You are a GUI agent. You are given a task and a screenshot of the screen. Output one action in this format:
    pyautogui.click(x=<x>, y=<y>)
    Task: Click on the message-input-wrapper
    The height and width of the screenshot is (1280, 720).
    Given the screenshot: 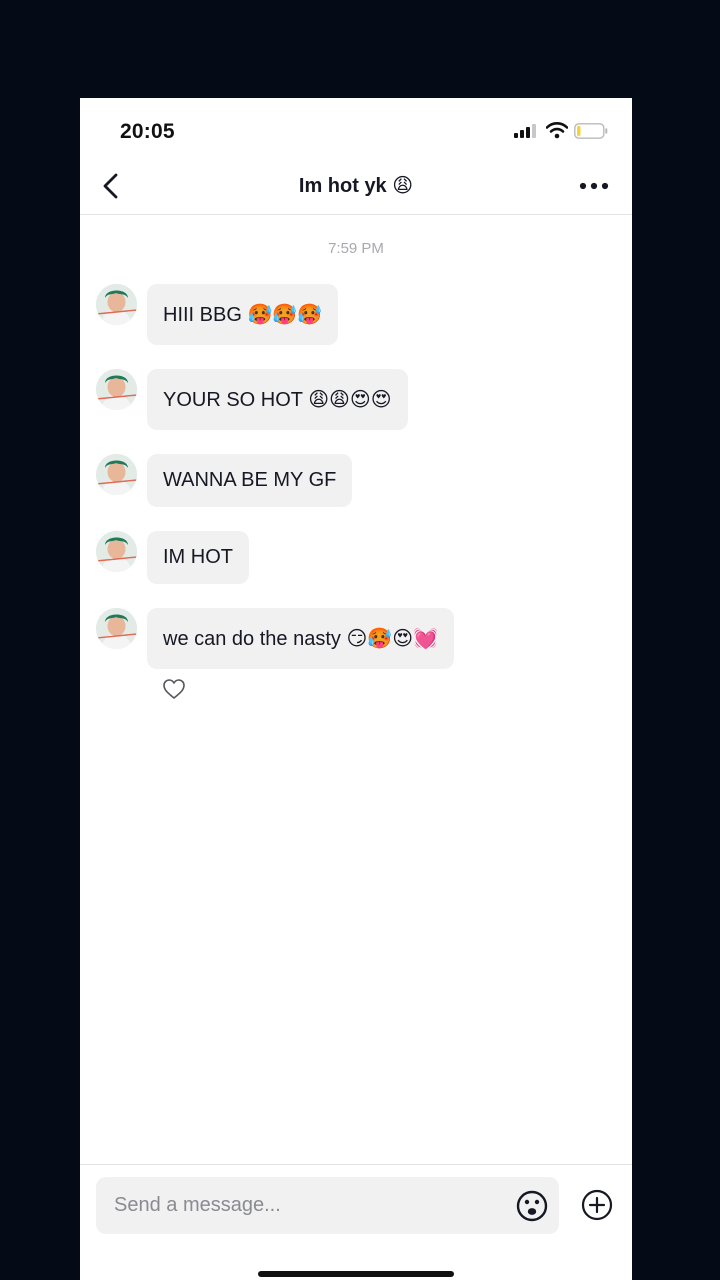 What is the action you would take?
    pyautogui.click(x=327, y=1205)
    